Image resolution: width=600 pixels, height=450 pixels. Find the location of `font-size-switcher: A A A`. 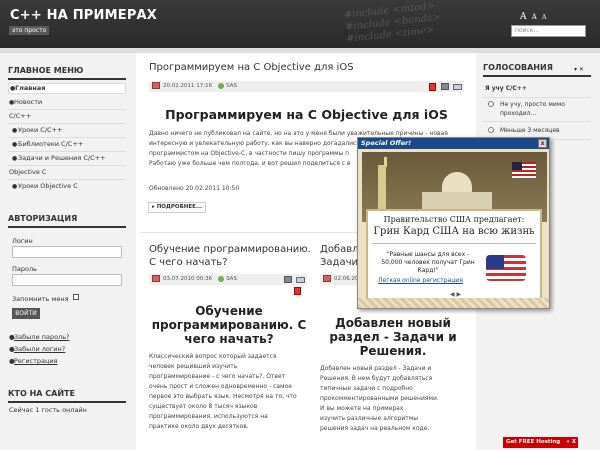

font-size-switcher: A A A is located at coordinates (534, 17).